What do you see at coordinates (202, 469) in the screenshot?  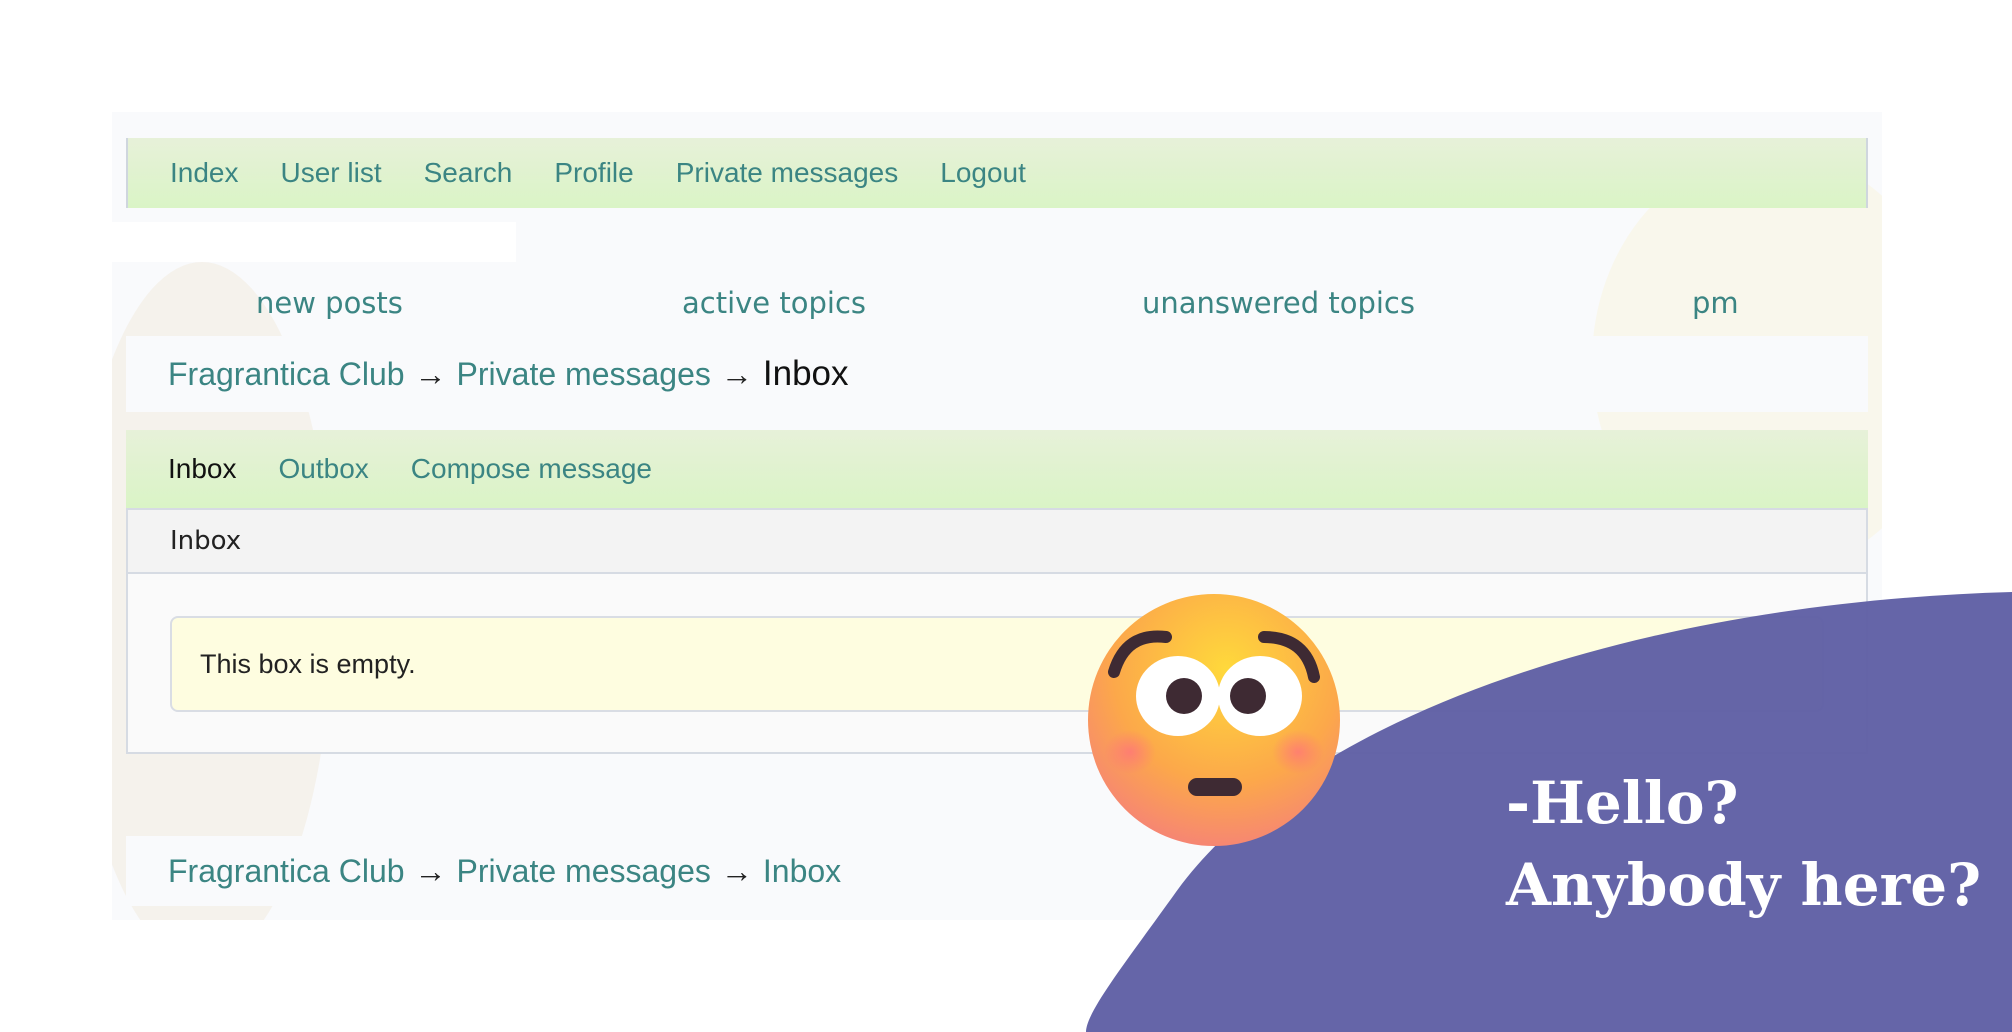 I see `tab-inbox: Inbox` at bounding box center [202, 469].